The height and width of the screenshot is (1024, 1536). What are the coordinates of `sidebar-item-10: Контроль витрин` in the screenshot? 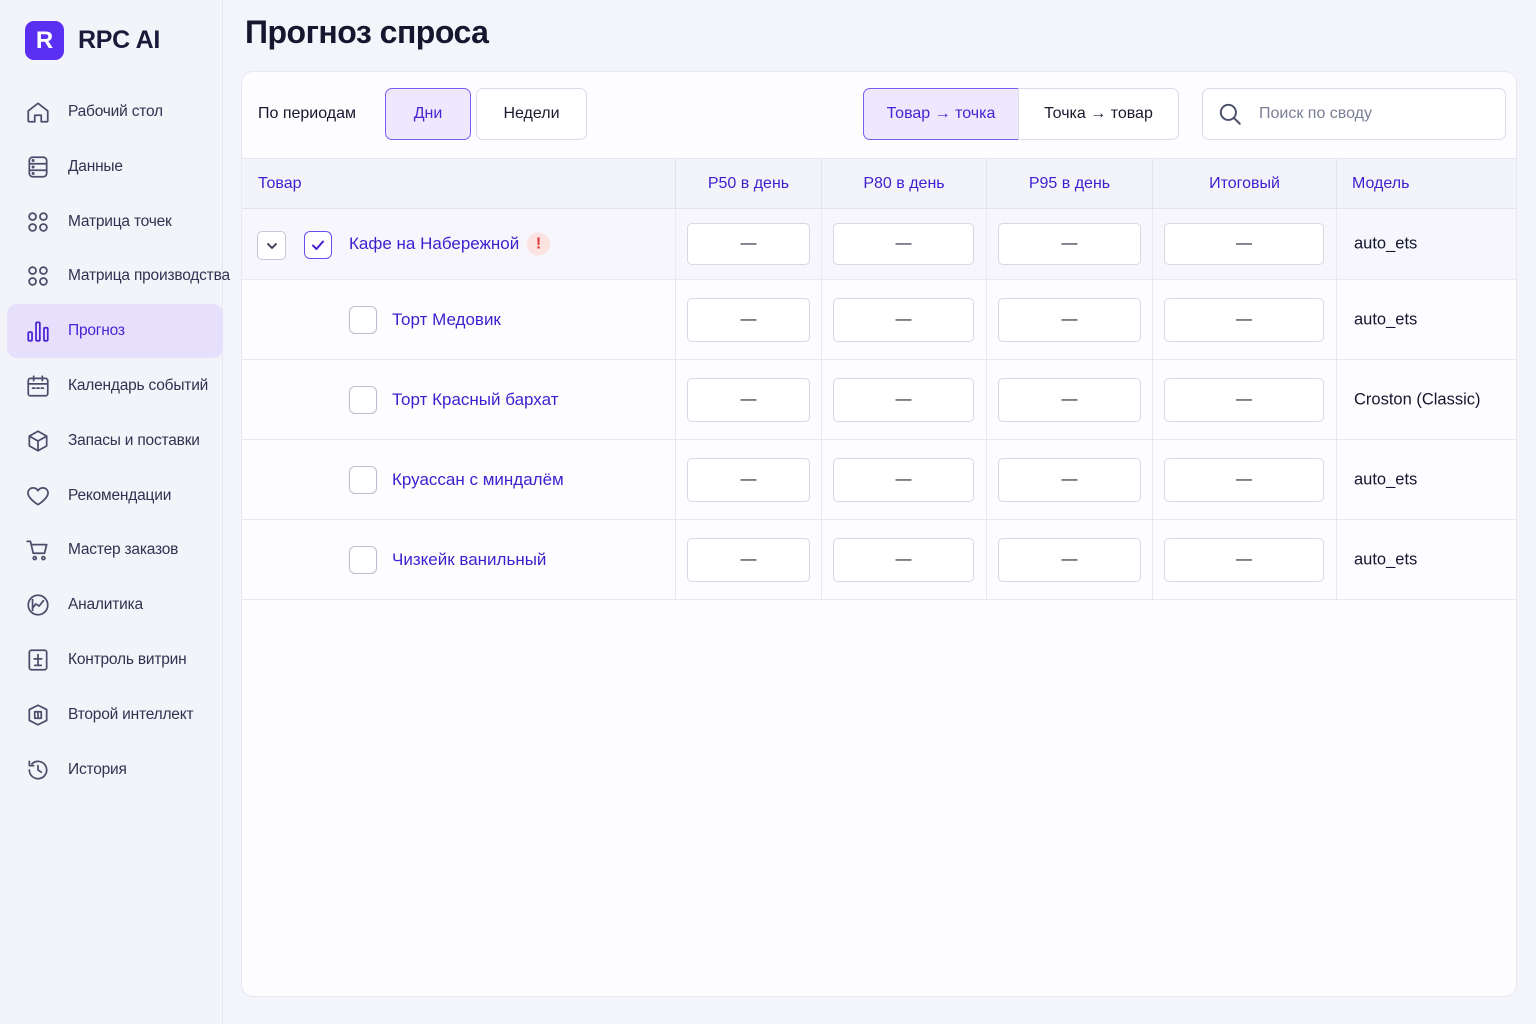 It's located at (115, 660).